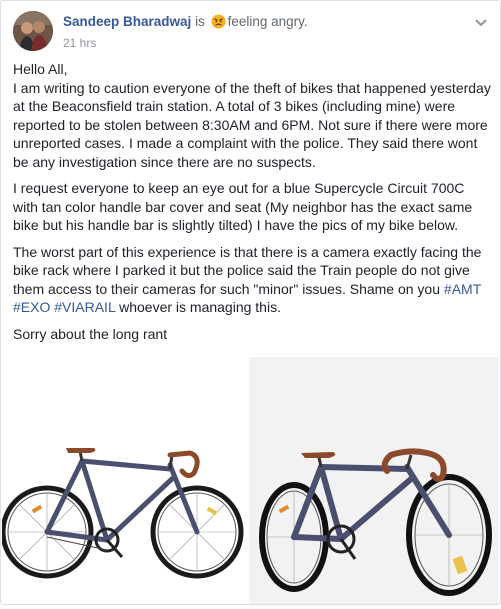 The width and height of the screenshot is (501, 609). I want to click on post-closing: Sorry about the long rant, so click(90, 333).